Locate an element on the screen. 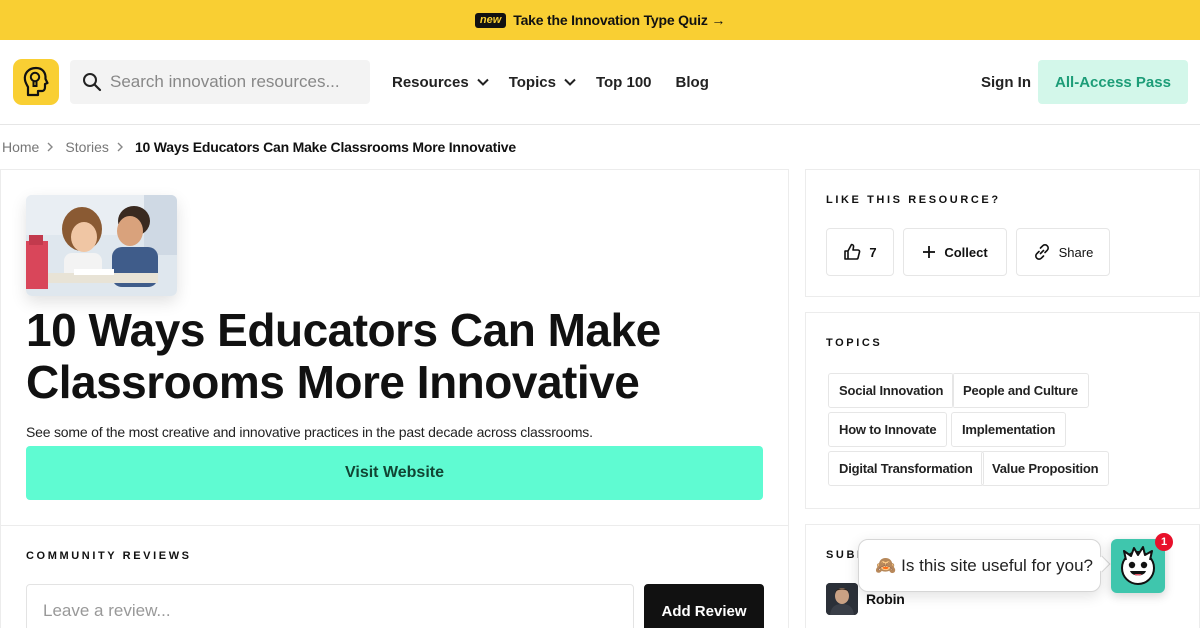 The height and width of the screenshot is (628, 1200). nav-resources-label: Resources is located at coordinates (430, 82).